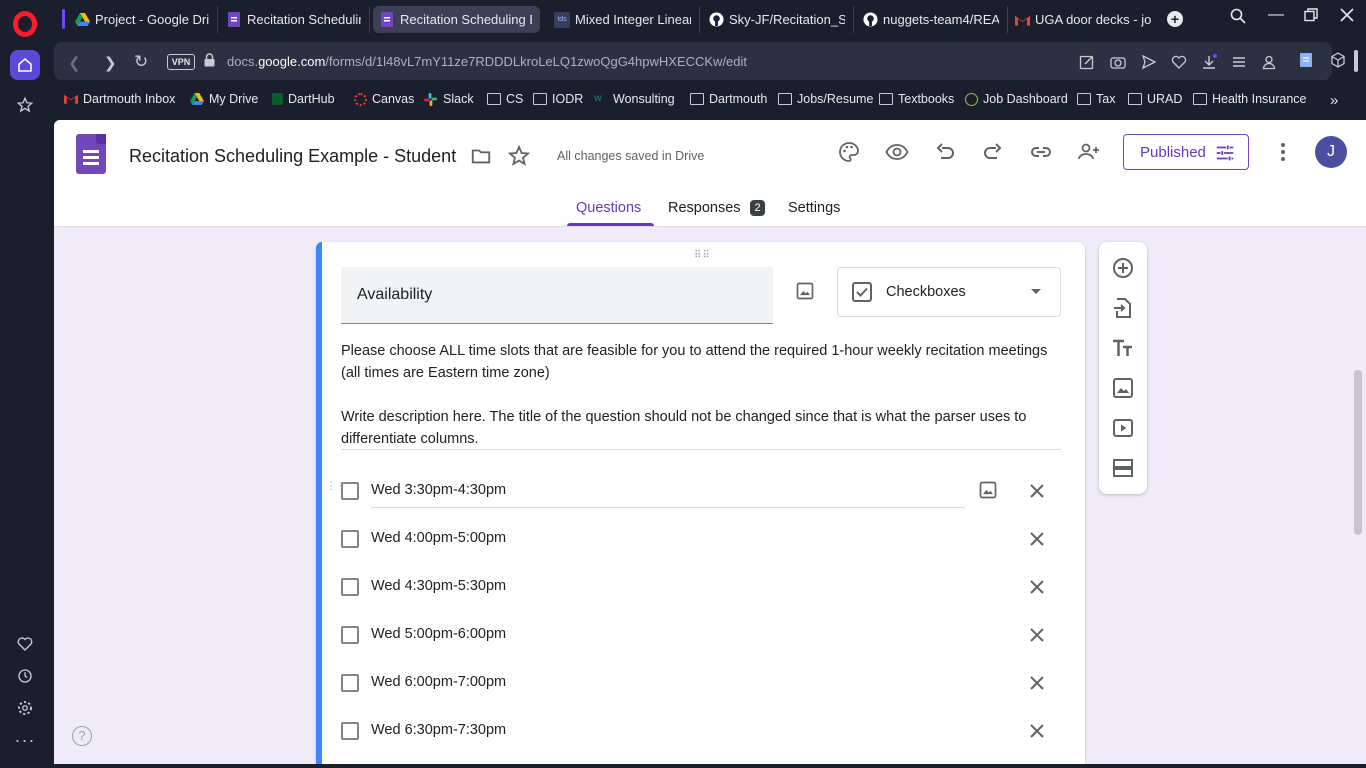 The image size is (1366, 768). What do you see at coordinates (1016, 99) in the screenshot?
I see `bookmark-job-dashboard: Job Dashboard` at bounding box center [1016, 99].